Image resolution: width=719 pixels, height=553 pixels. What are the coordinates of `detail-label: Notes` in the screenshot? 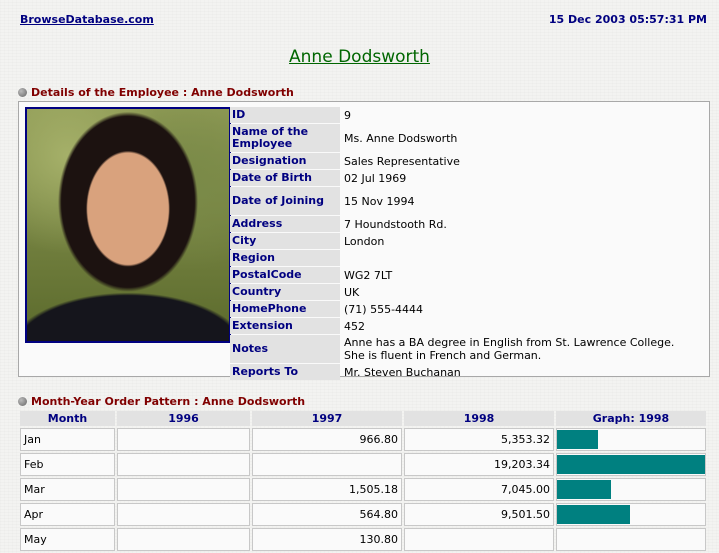 It's located at (285, 349).